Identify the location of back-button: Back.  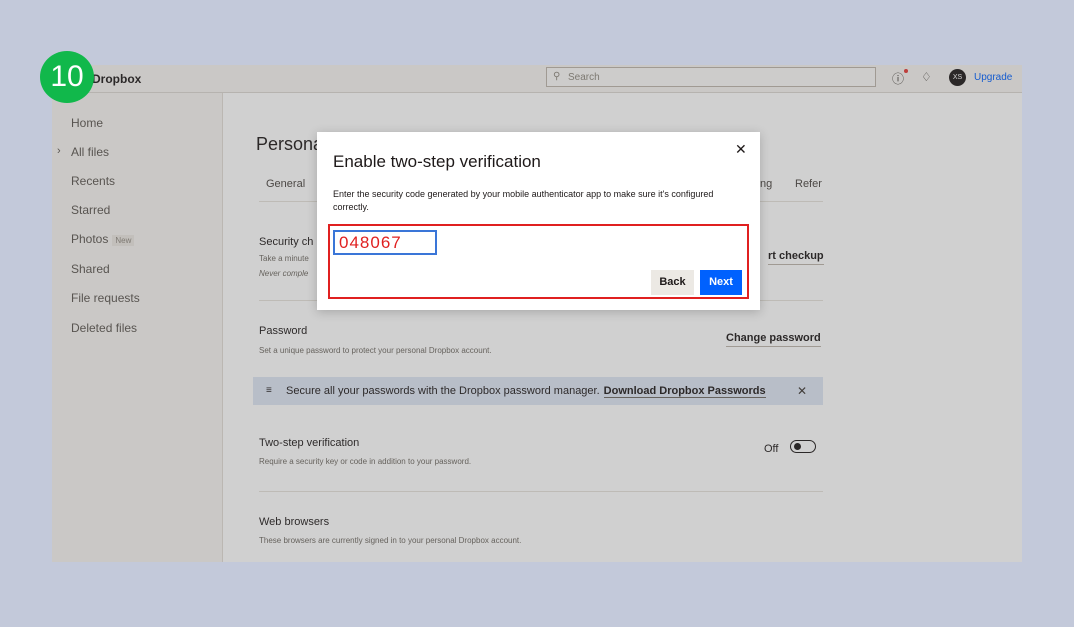
(672, 282).